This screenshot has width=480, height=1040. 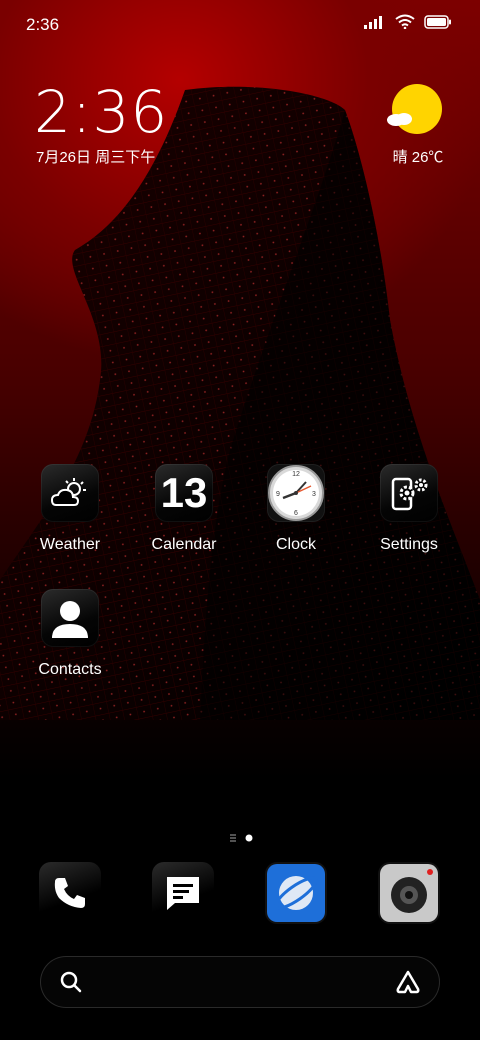 I want to click on app-calendar: 13 Calendar, so click(x=184, y=509).